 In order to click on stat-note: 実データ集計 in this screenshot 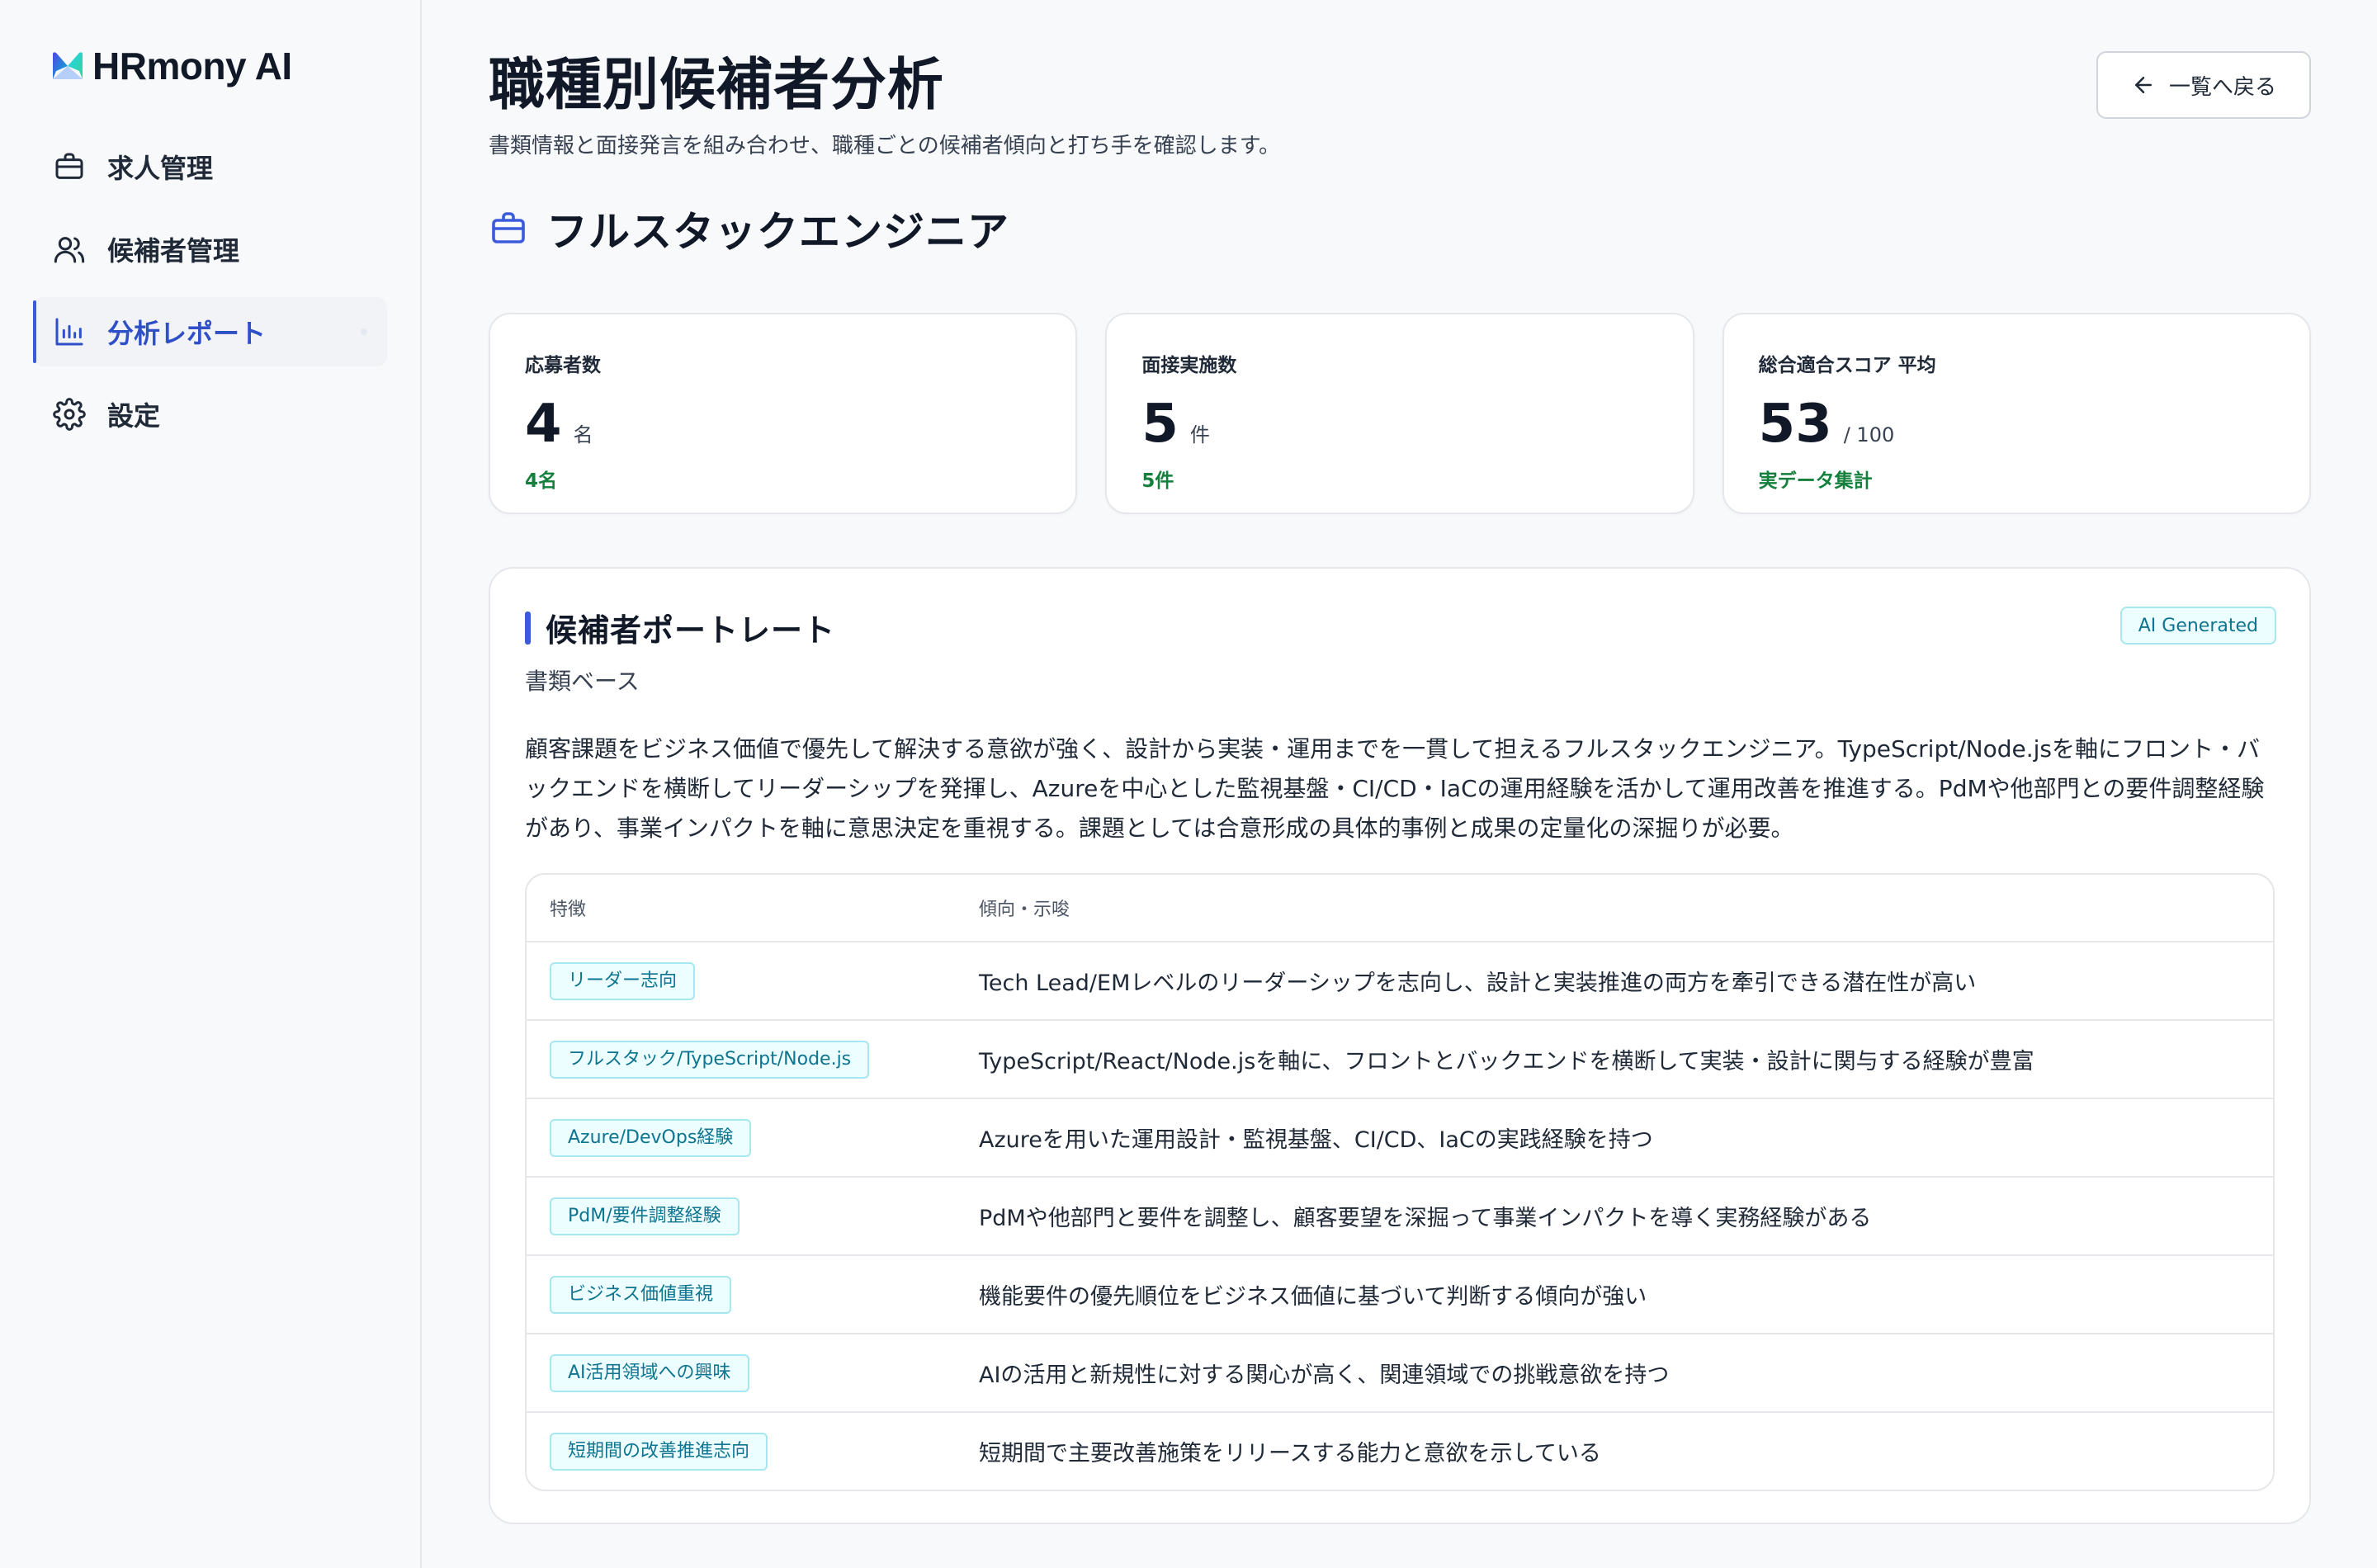, I will do `click(1815, 481)`.